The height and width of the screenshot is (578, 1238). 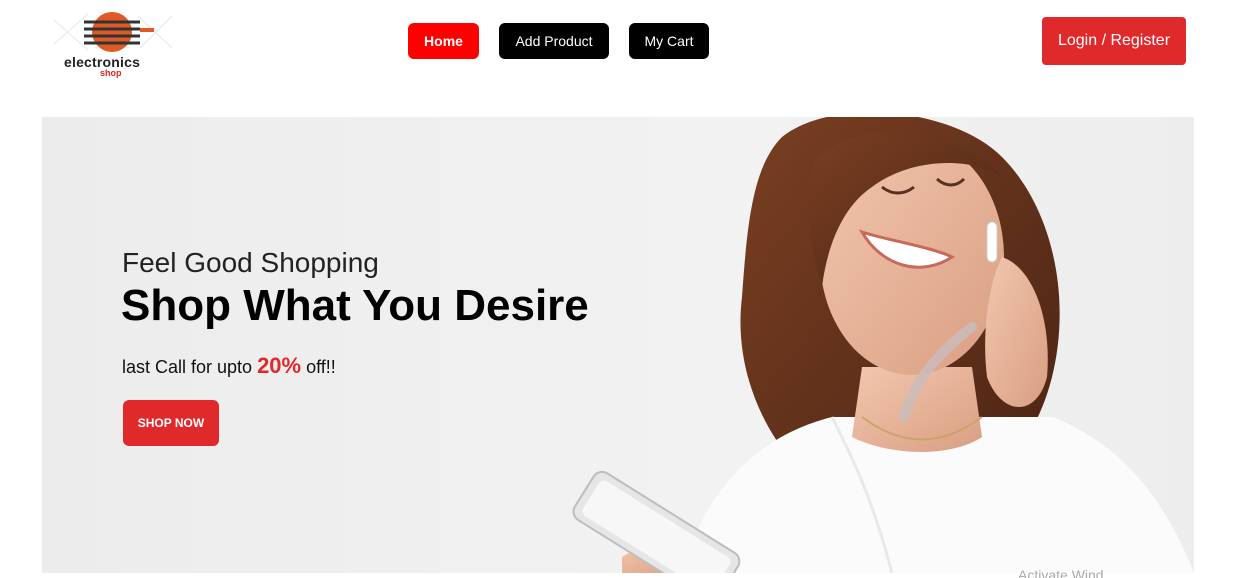 I want to click on offer-percent: 20%, so click(x=279, y=365).